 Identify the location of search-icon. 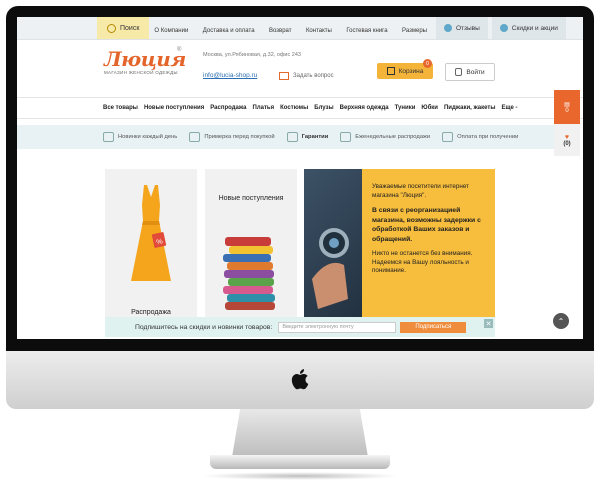
(111, 28).